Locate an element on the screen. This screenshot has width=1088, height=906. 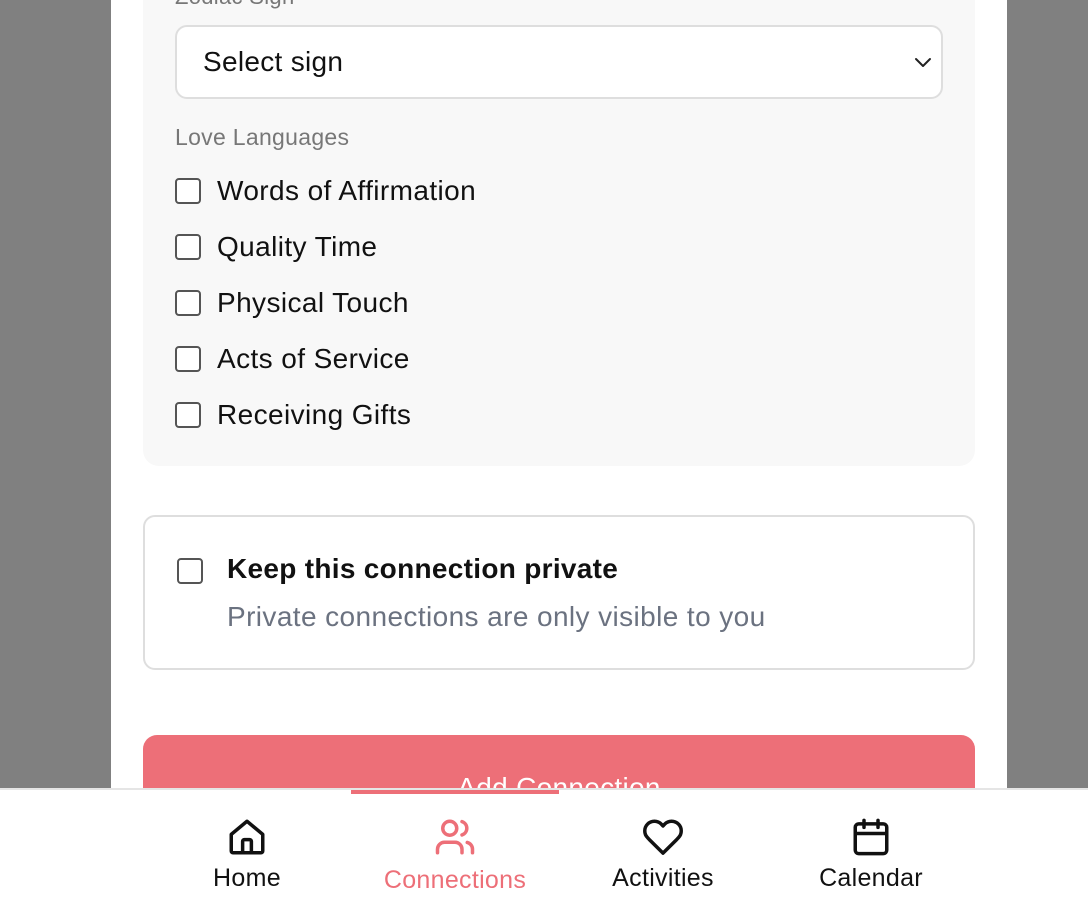
zodiac-select: Select sign is located at coordinates (559, 62).